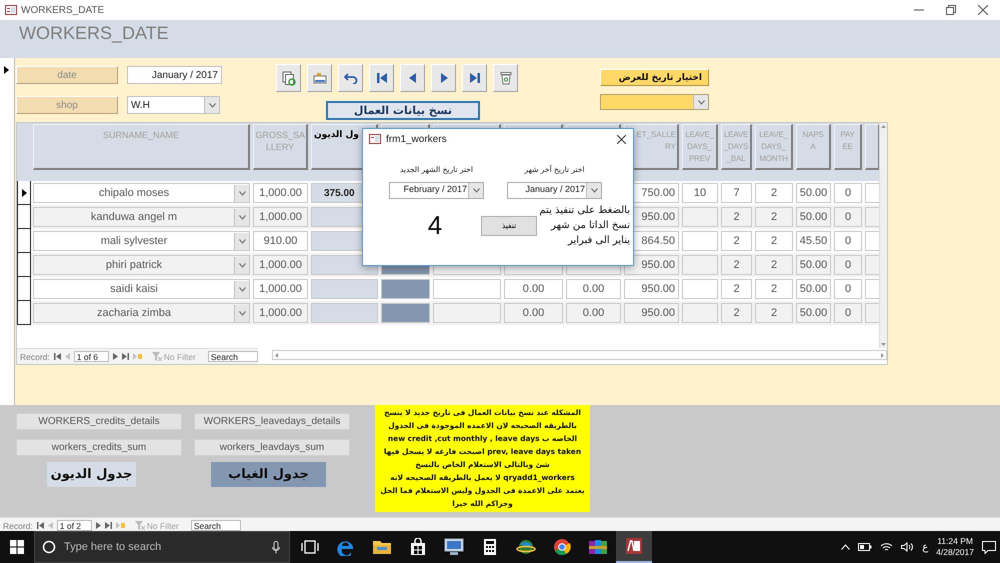 The image size is (1000, 563). What do you see at coordinates (17, 547) in the screenshot?
I see `windows-logo-icon` at bounding box center [17, 547].